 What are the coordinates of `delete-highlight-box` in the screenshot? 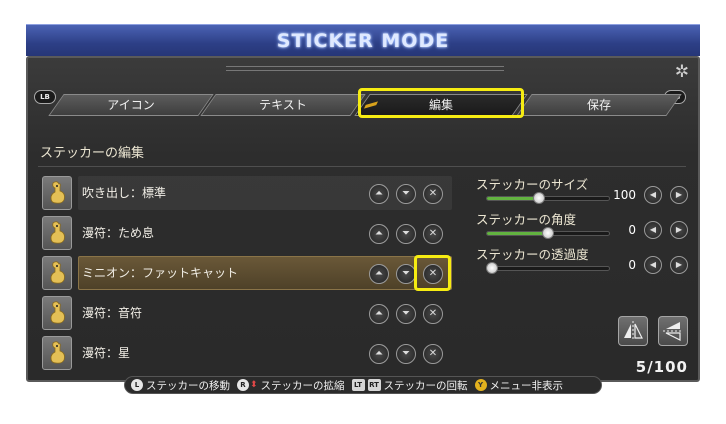 It's located at (432, 273).